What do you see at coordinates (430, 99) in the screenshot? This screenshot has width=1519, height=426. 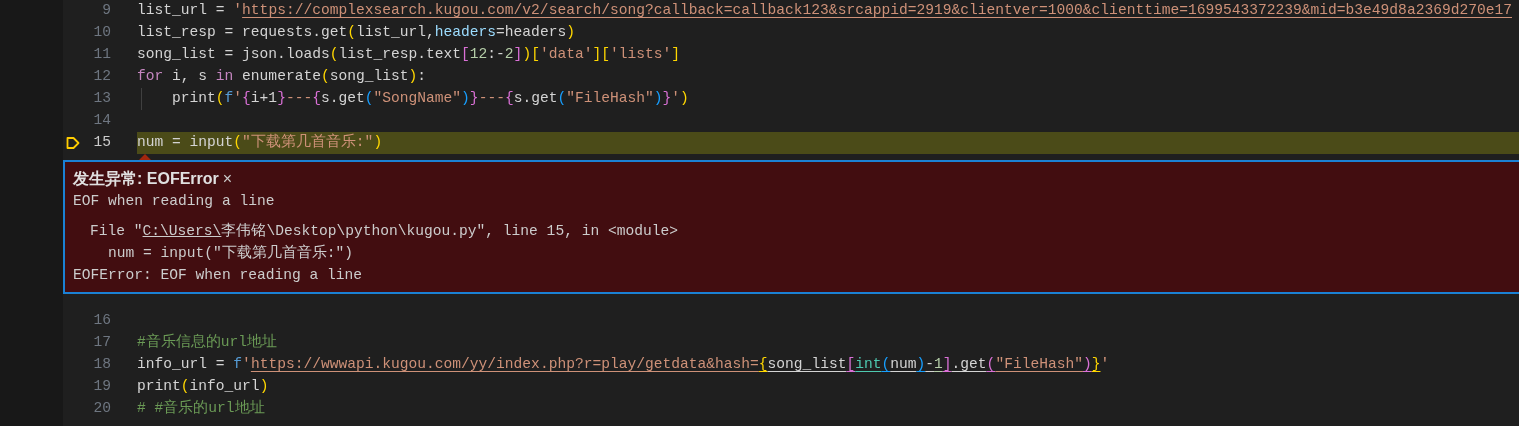 I see `code-line: print(f'{i+1}---{s.get("SongName")}---{s.get("FileHash")}')` at bounding box center [430, 99].